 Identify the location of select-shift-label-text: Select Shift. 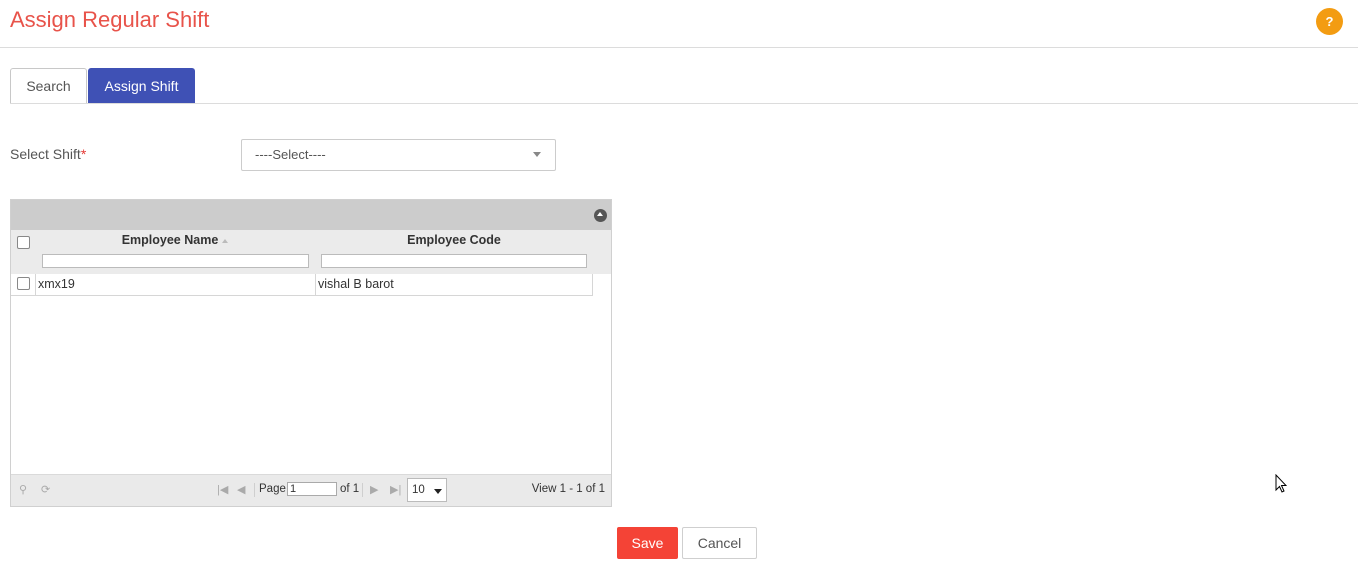
(45, 154).